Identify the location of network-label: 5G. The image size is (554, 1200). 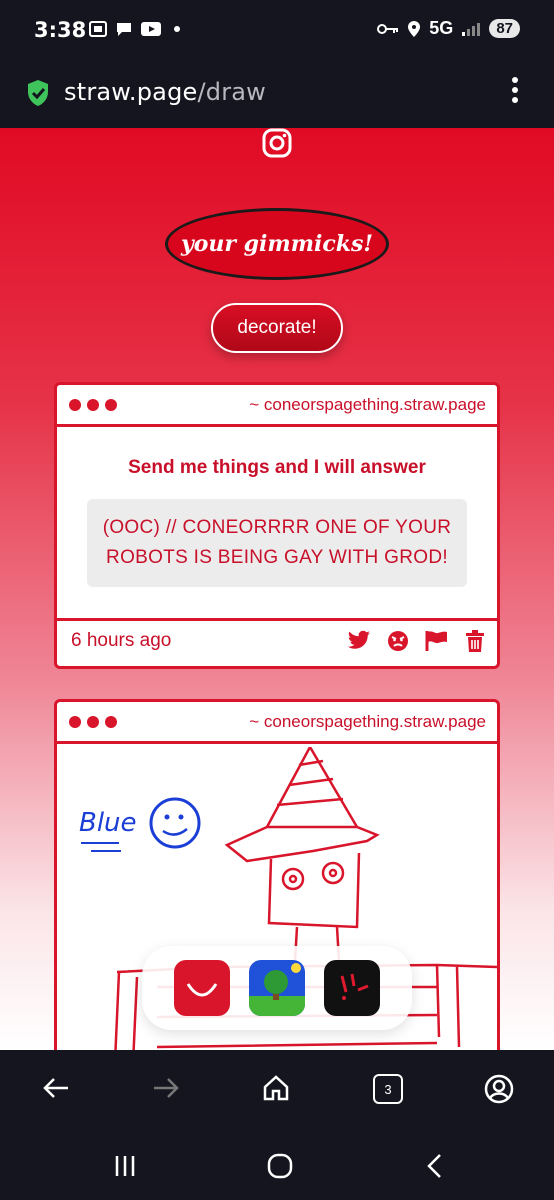
(441, 28).